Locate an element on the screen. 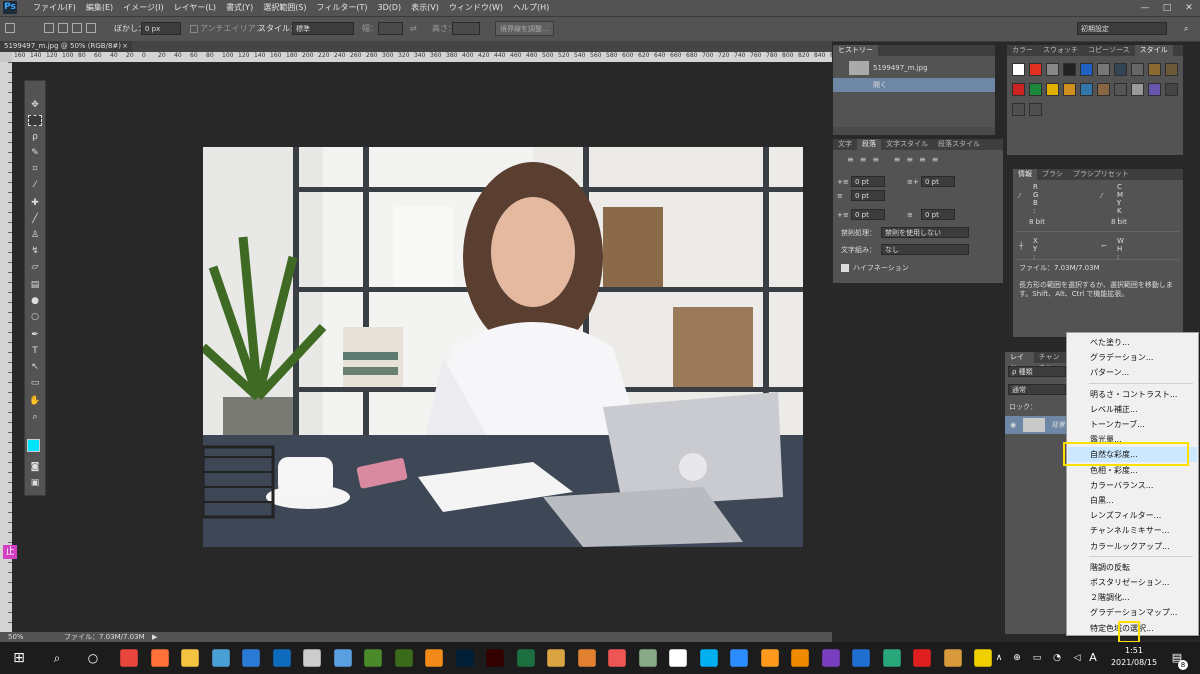 The image size is (1200, 674). battery-icon: ▭ is located at coordinates (1037, 658).